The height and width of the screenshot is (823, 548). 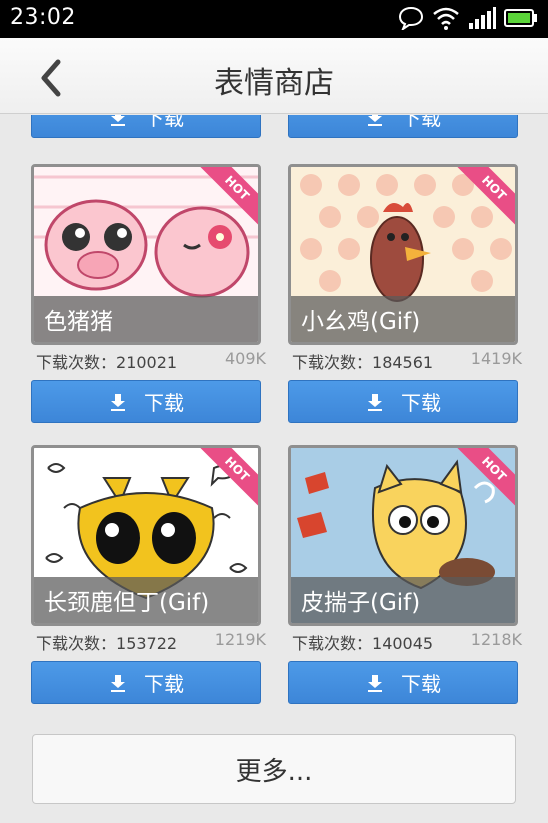 I want to click on download-count: 下载次数：210021, so click(x=107, y=362).